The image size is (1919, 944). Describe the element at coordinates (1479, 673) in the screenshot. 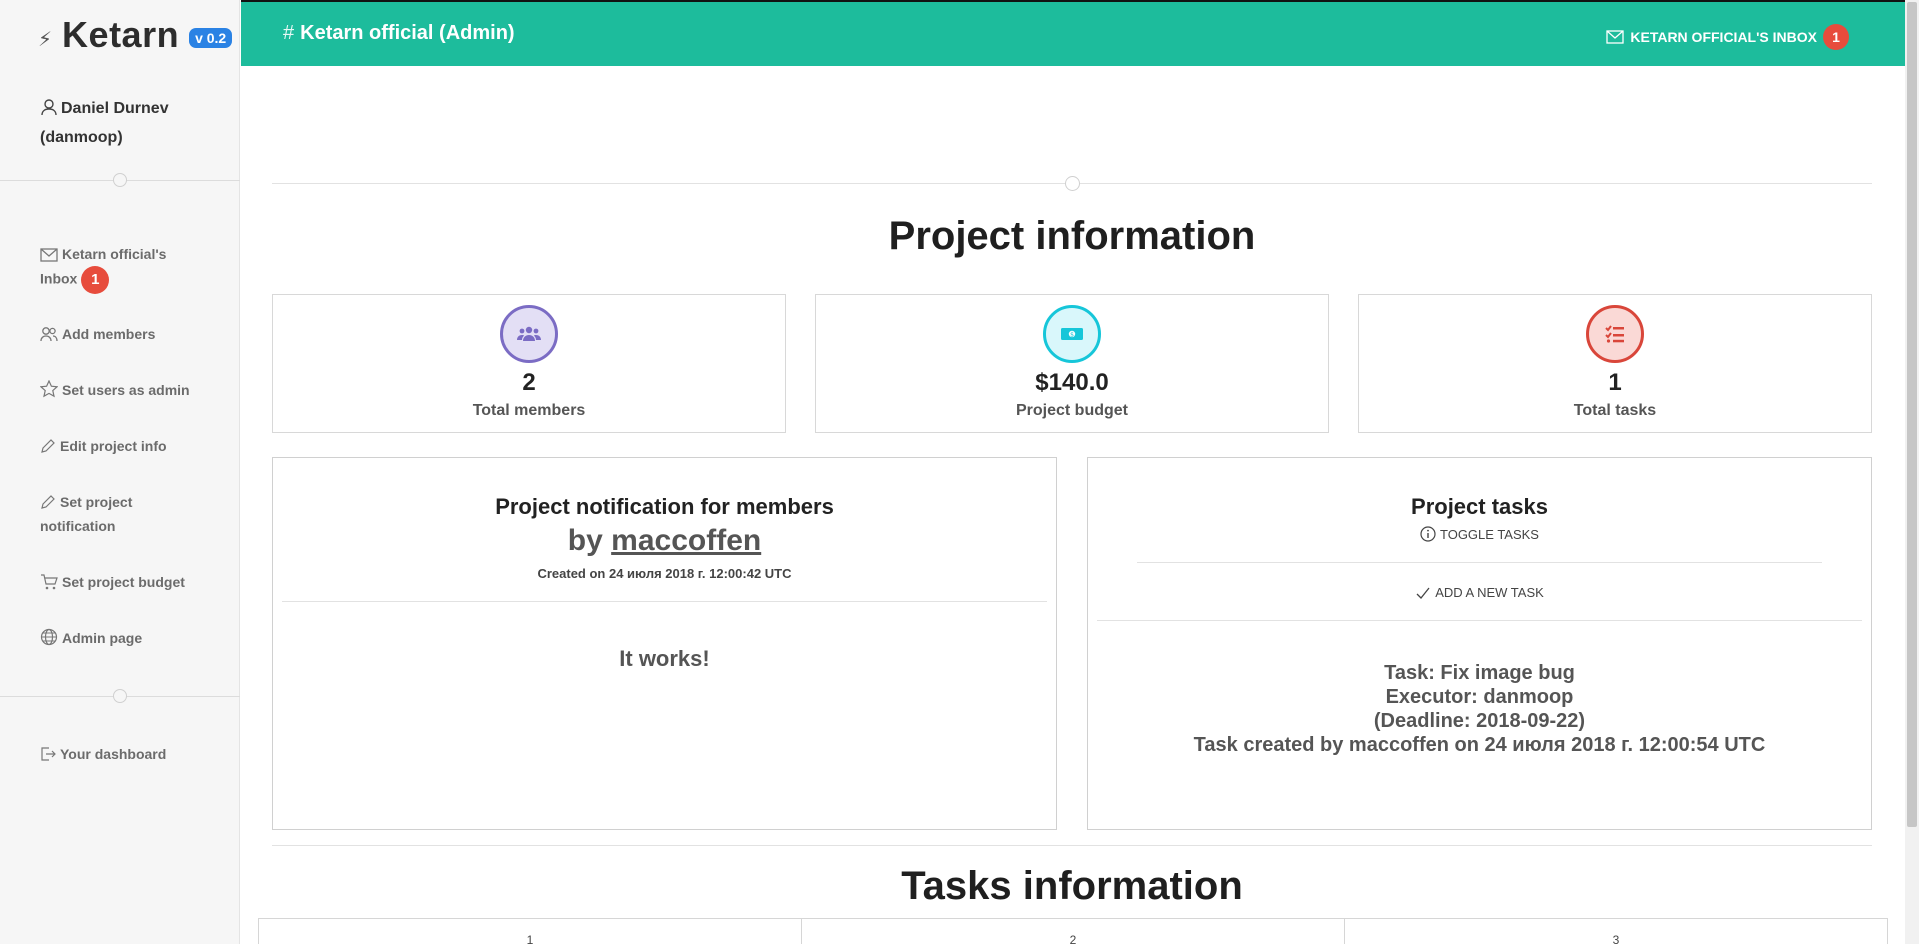

I see `task-name: Task: Fix image bug` at that location.